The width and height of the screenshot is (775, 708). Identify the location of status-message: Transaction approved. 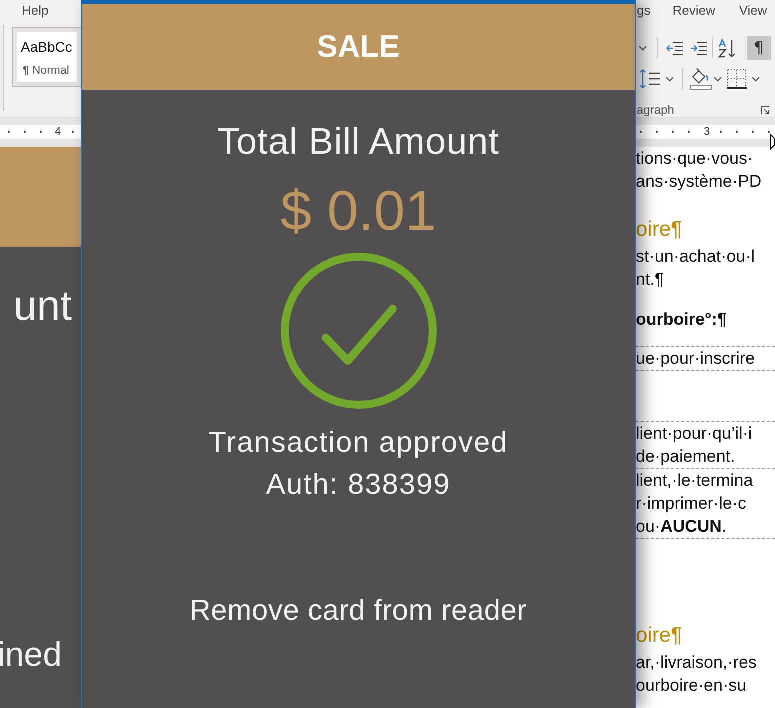
(358, 443).